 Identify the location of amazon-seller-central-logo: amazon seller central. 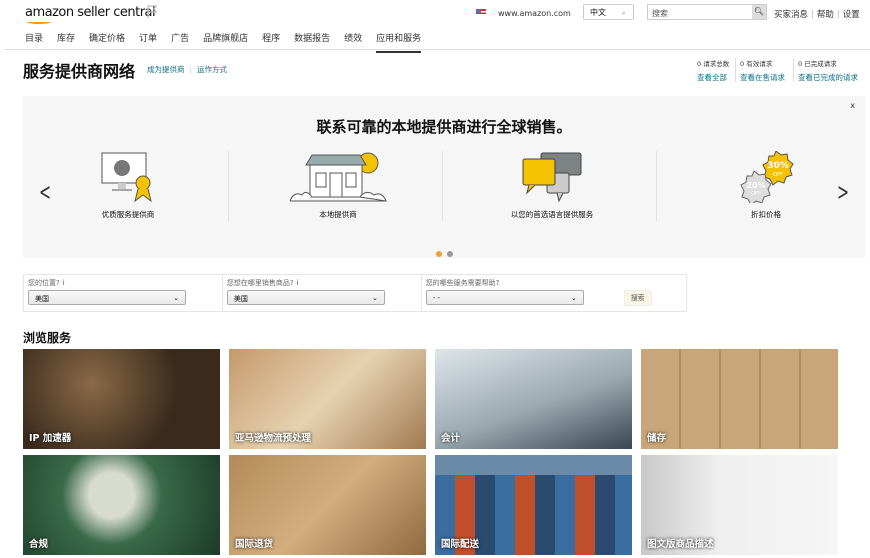
(90, 14).